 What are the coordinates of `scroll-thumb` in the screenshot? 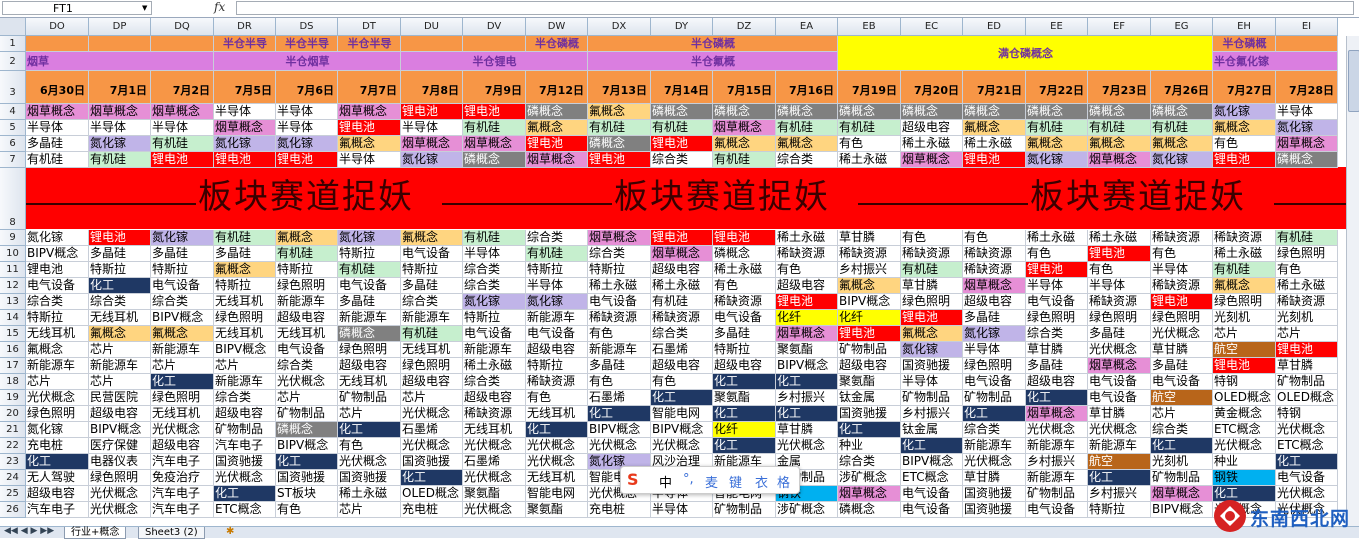 It's located at (1353, 81).